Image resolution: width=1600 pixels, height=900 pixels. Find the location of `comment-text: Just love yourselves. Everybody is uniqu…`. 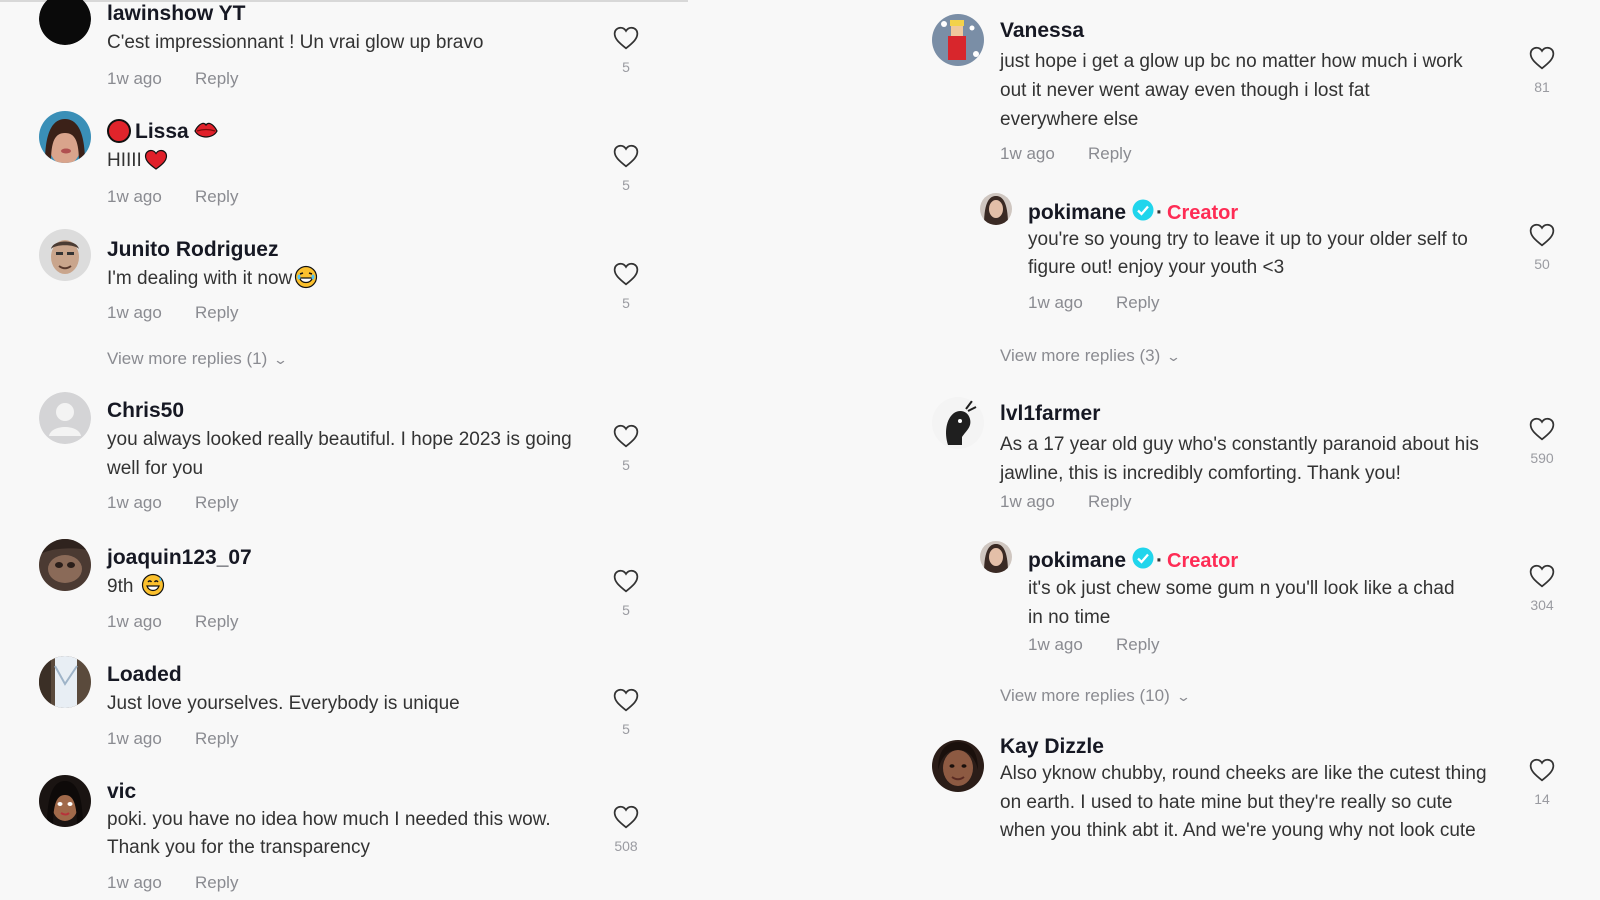

comment-text: Just love yourselves. Everybody is uniqu… is located at coordinates (283, 703).